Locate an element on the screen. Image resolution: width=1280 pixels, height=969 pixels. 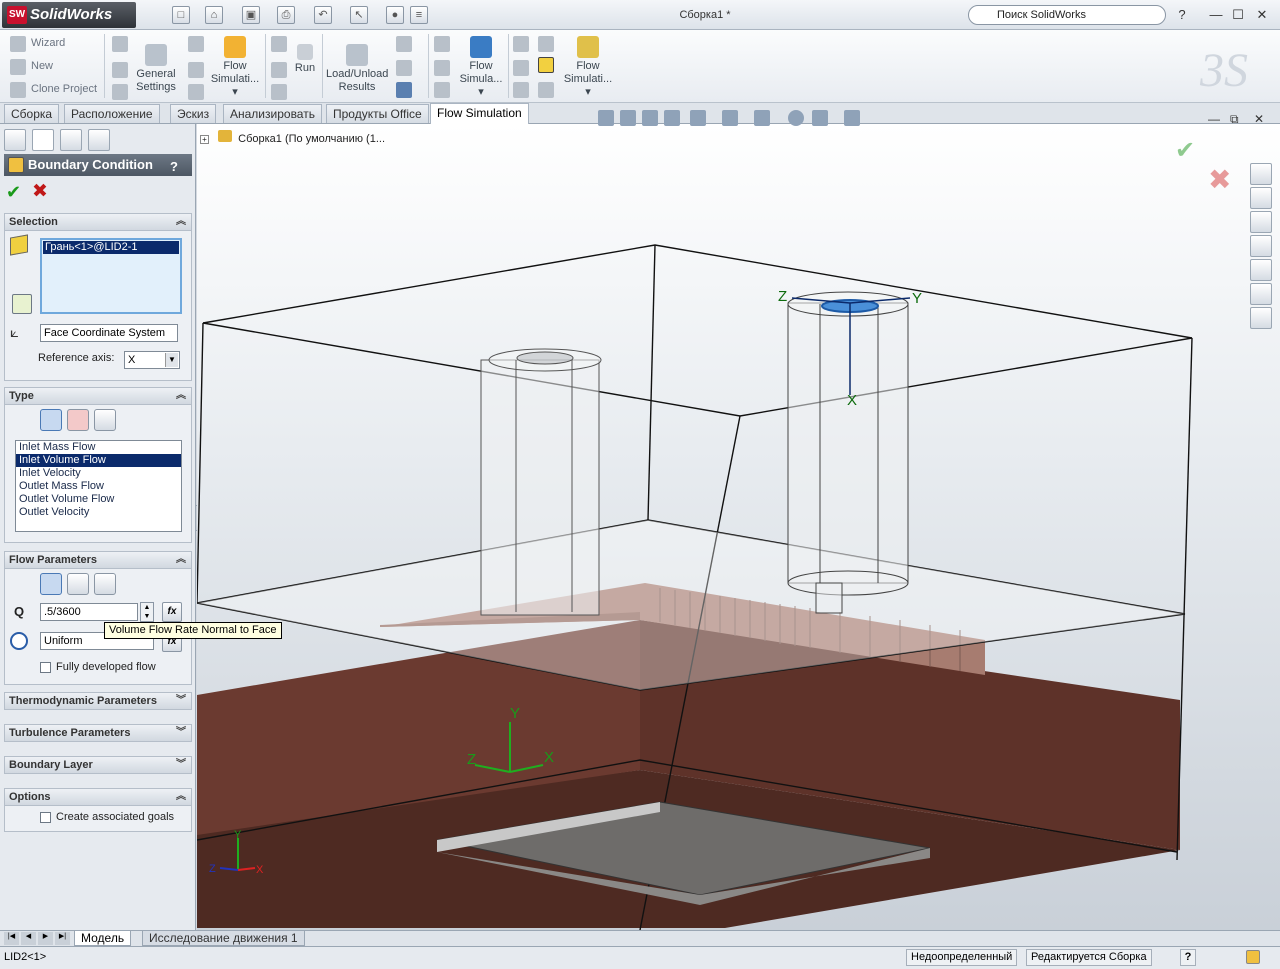
coordinate-system-field: Face Coordinate System is located at coordinates (109, 333).